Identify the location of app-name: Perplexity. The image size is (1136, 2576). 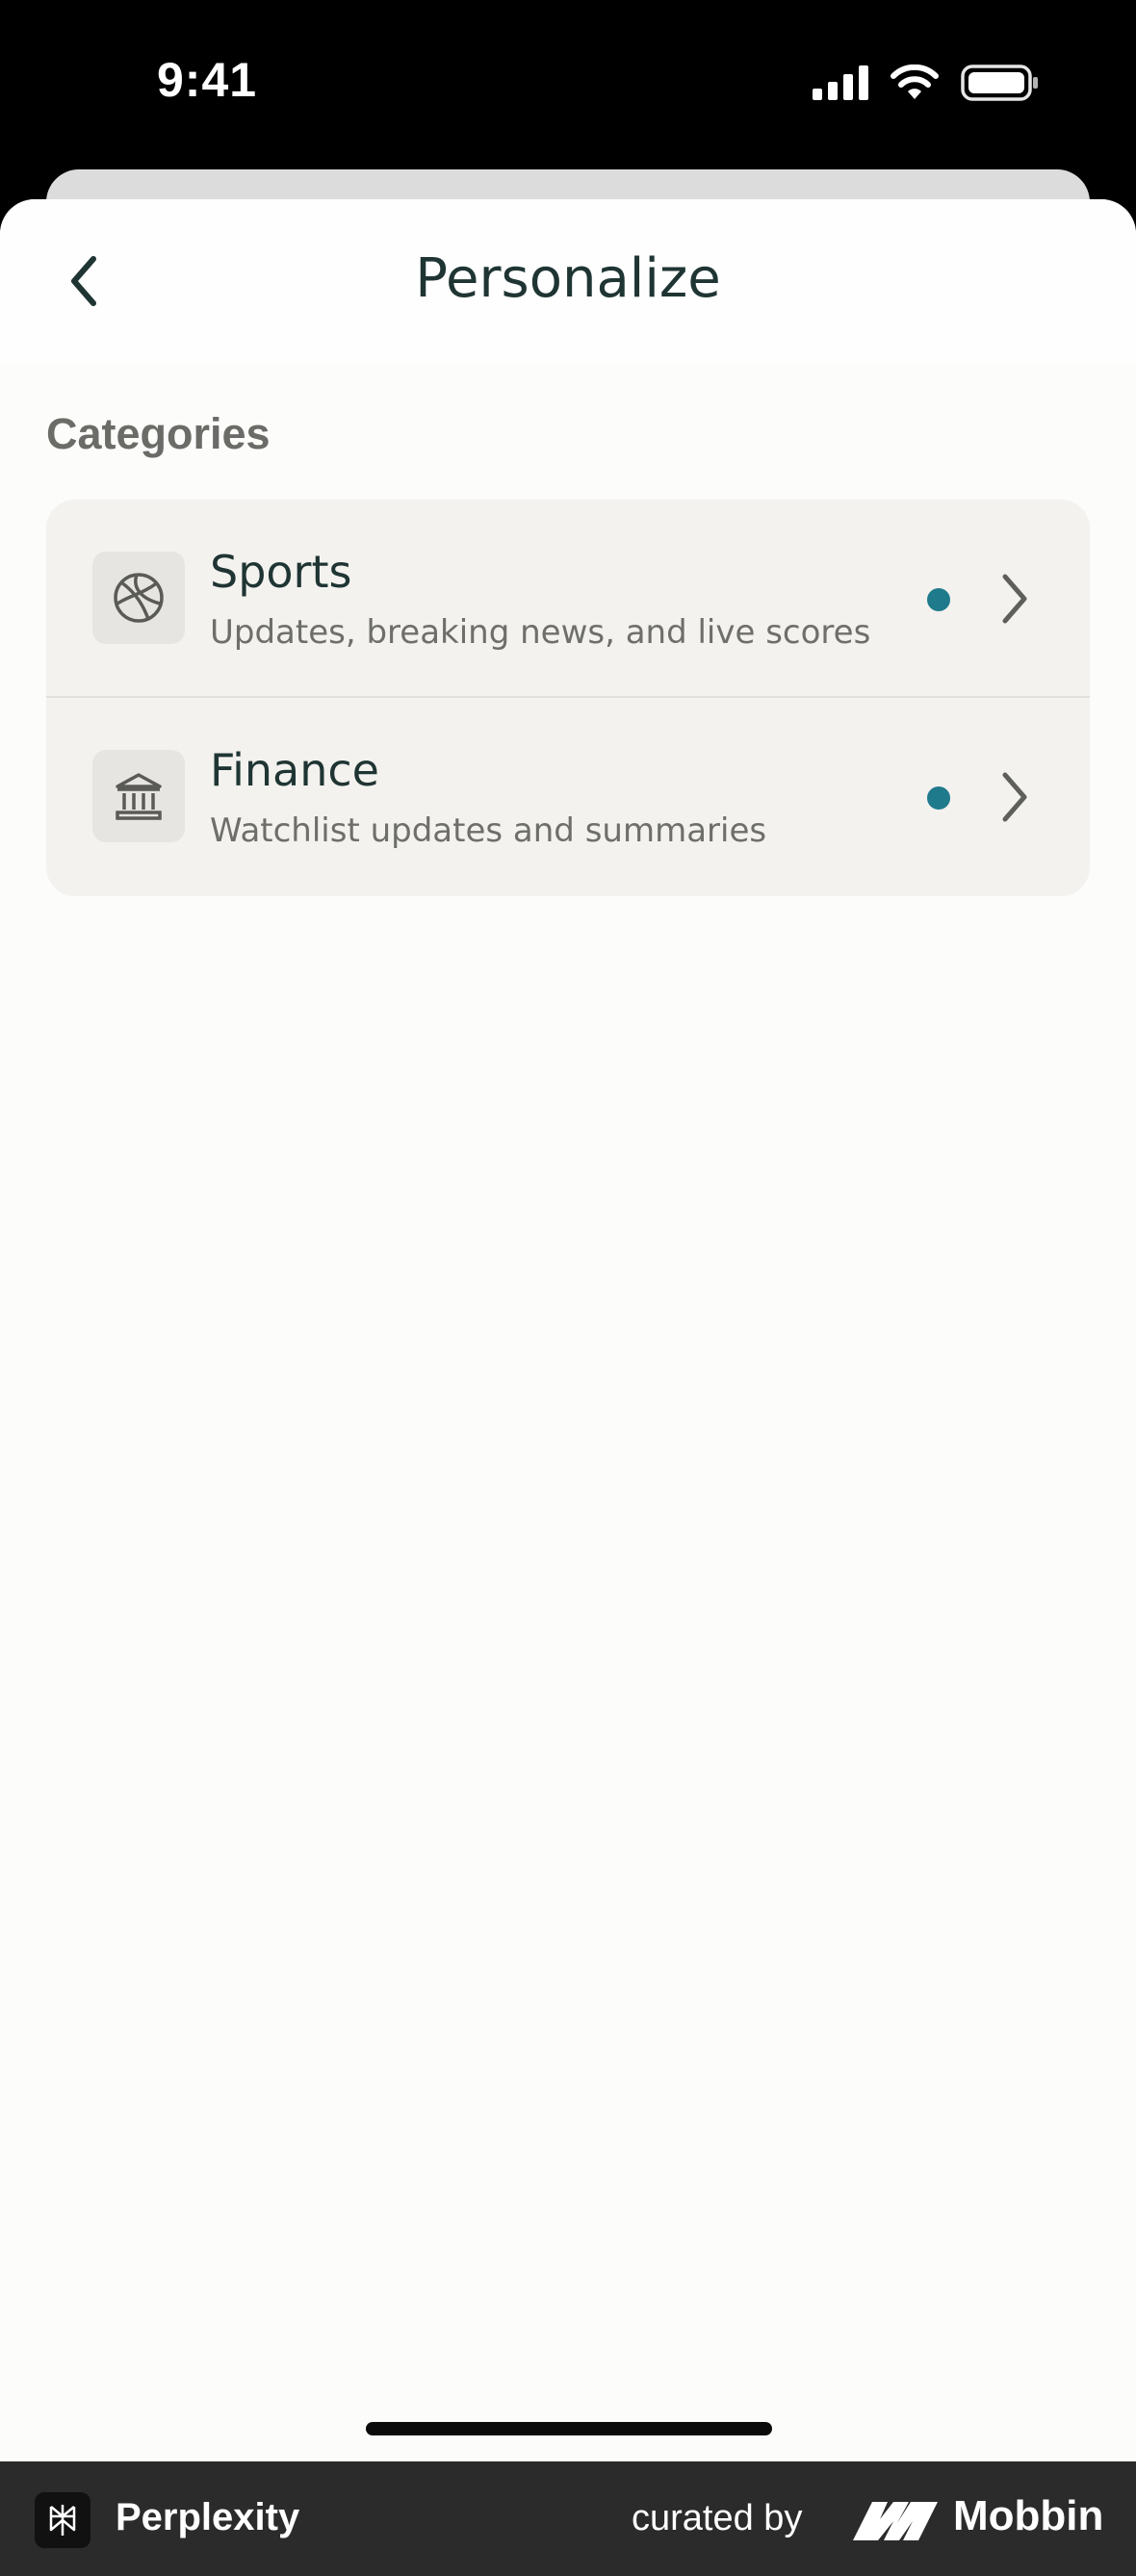
(208, 2517).